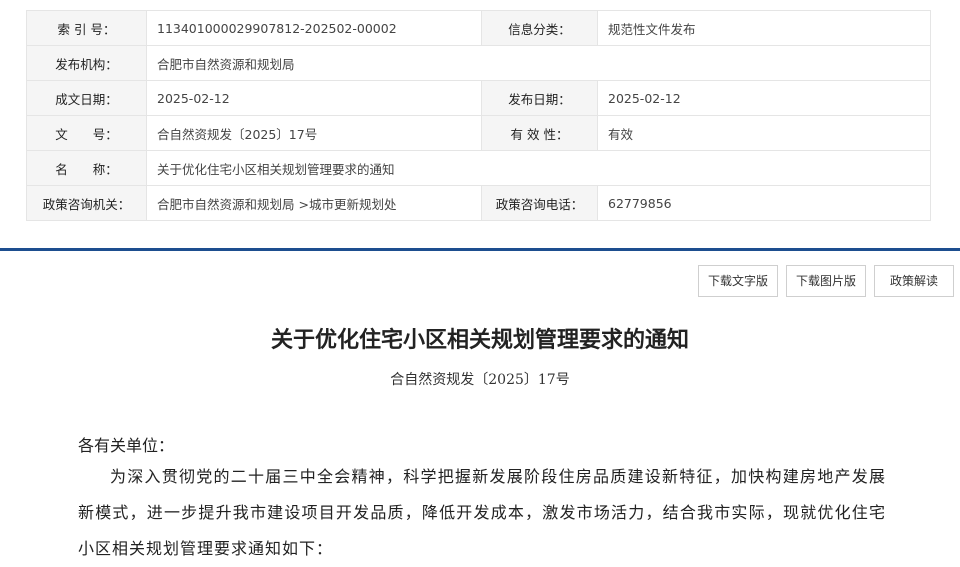 Image resolution: width=960 pixels, height=567 pixels. Describe the element at coordinates (914, 281) in the screenshot. I see `policy-interpretation-button: 政策解读` at that location.